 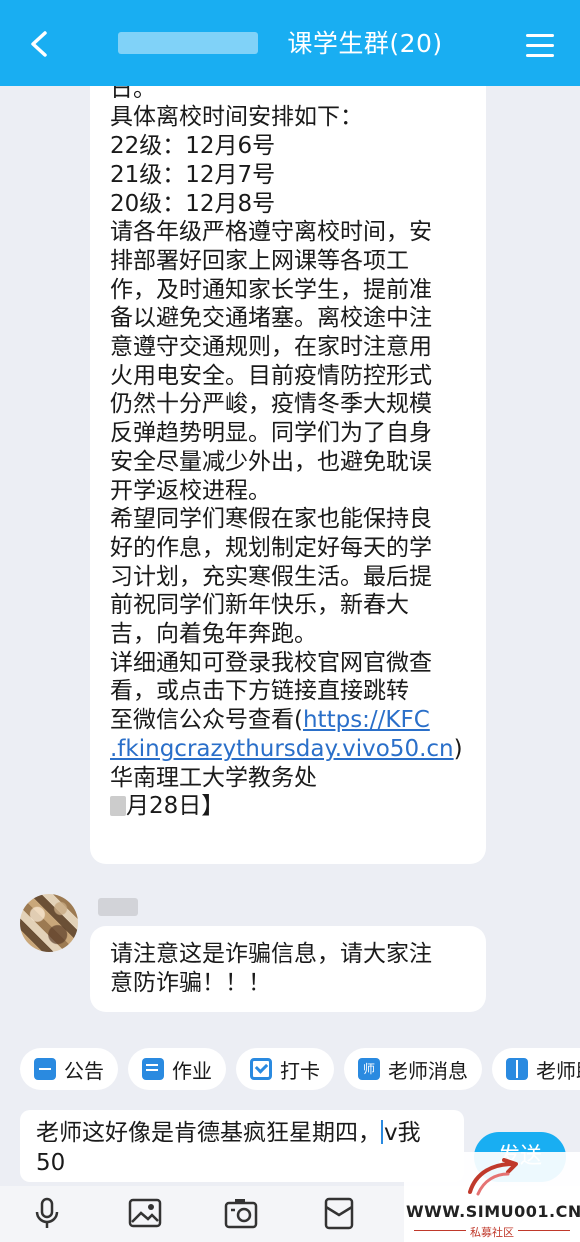 I want to click on message-line: 作，及时通知家长学生，提前准, so click(x=271, y=289).